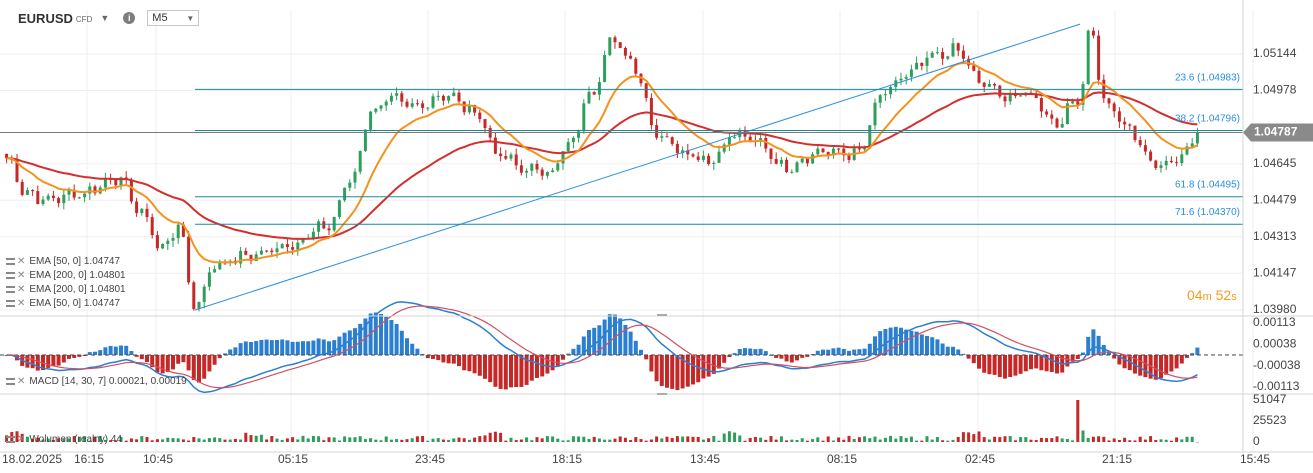 Image resolution: width=1313 pixels, height=473 pixels. I want to click on time-tick-label: 18:15, so click(567, 459).